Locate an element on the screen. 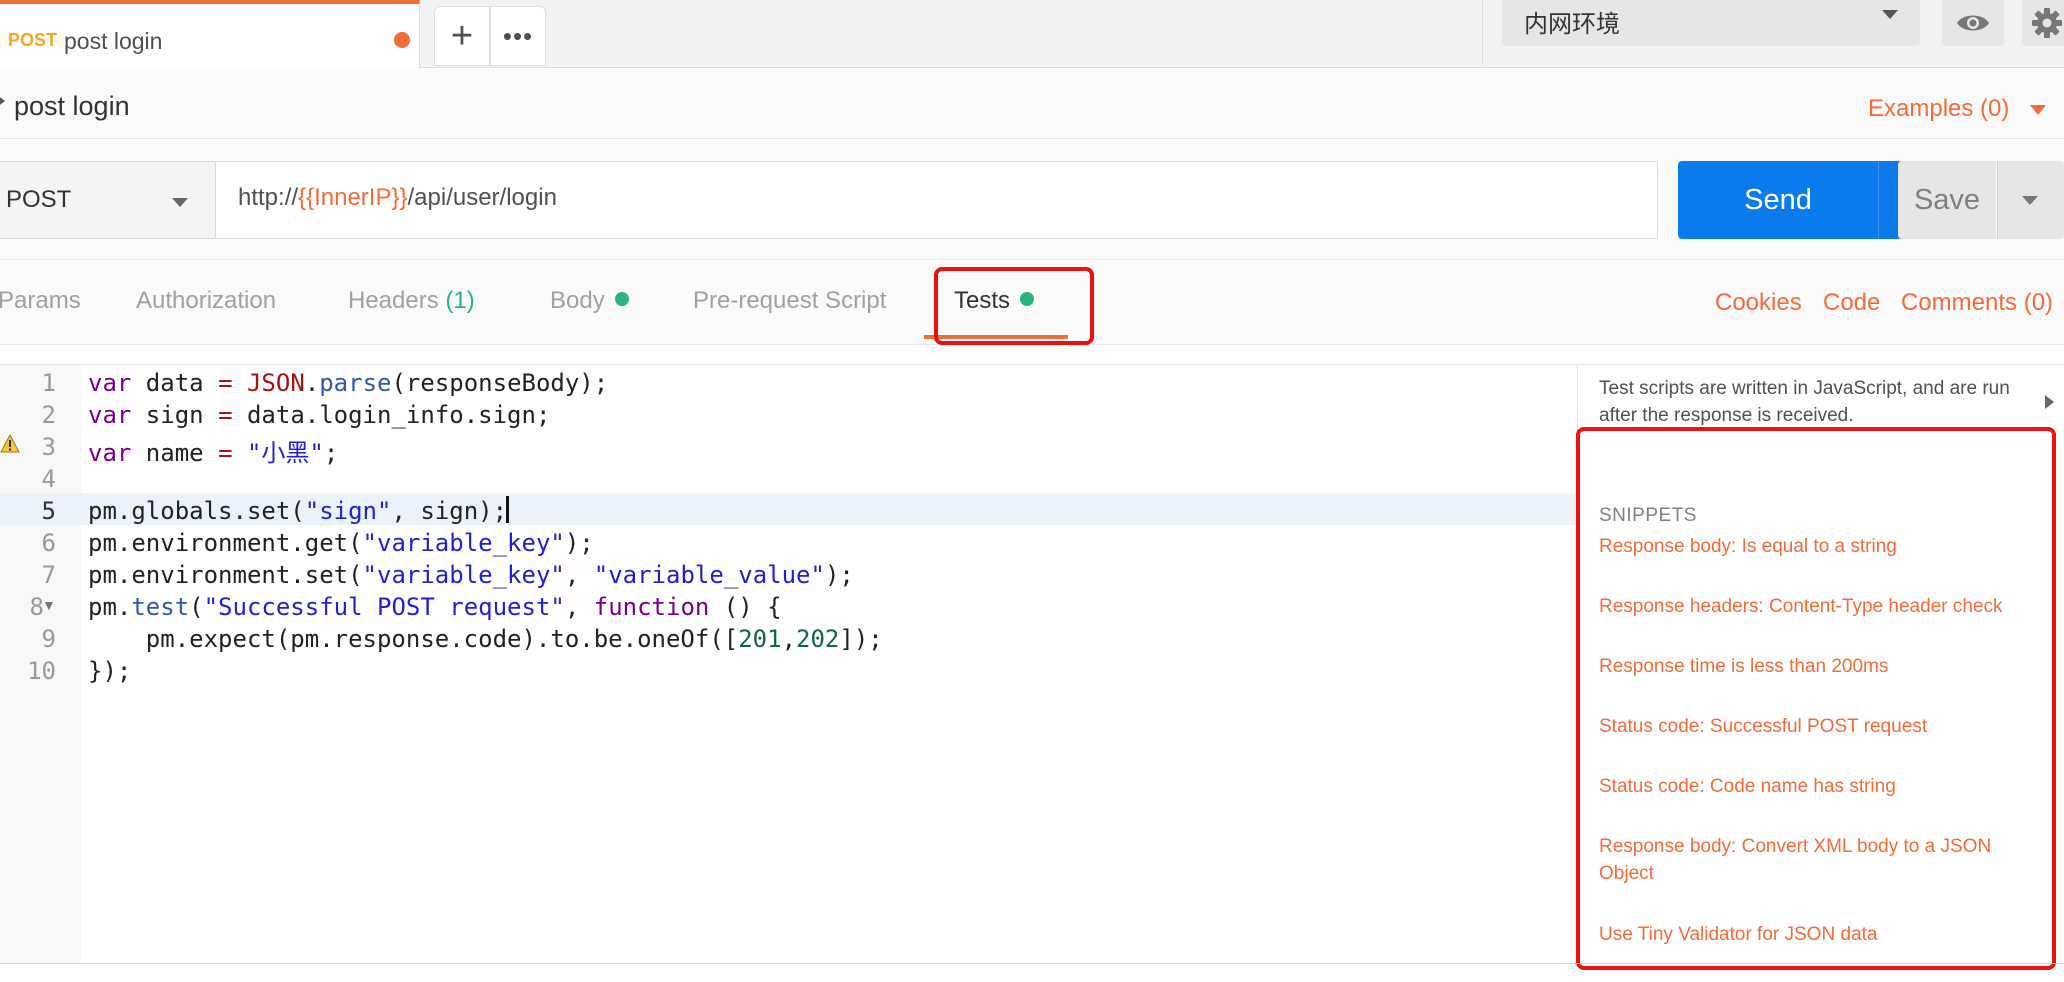  comments-link: Comments (0) is located at coordinates (1977, 303).